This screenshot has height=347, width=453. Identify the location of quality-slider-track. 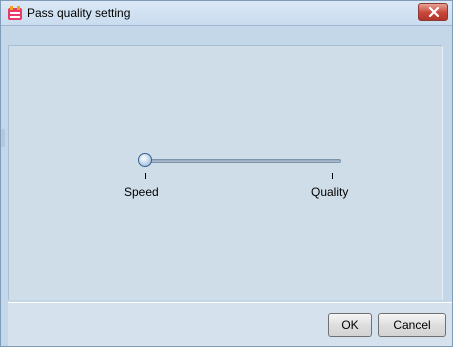
(243, 161).